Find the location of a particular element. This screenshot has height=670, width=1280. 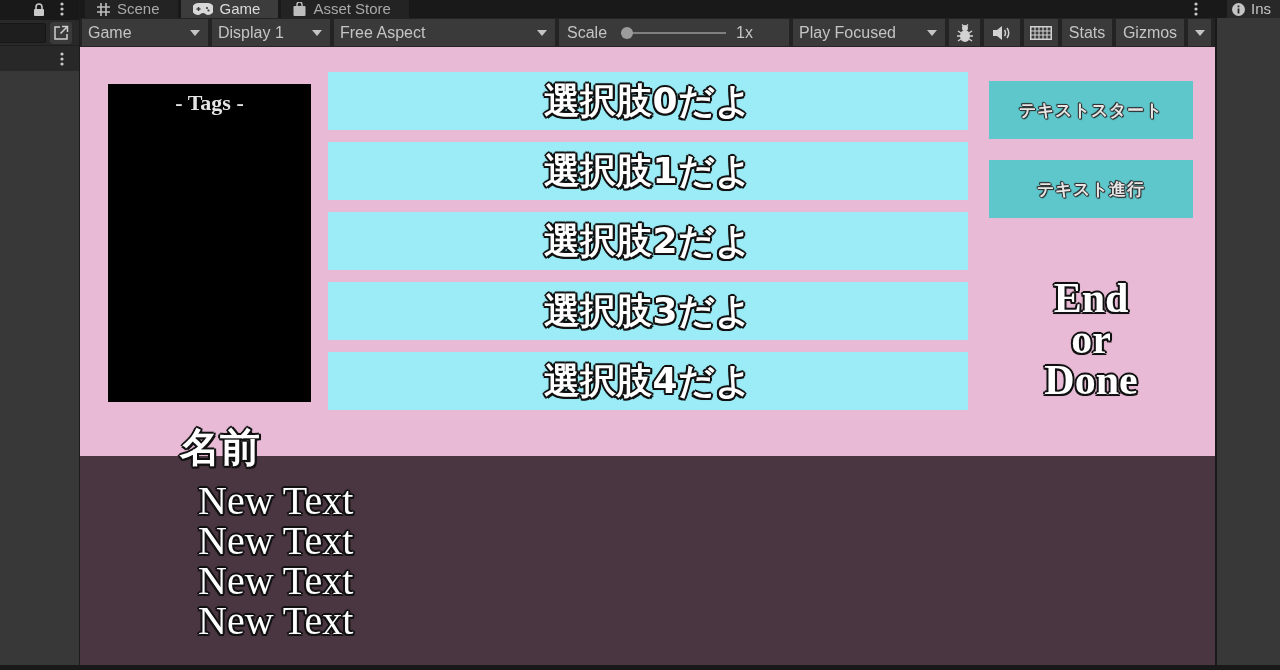

speaker-icon is located at coordinates (1002, 32).